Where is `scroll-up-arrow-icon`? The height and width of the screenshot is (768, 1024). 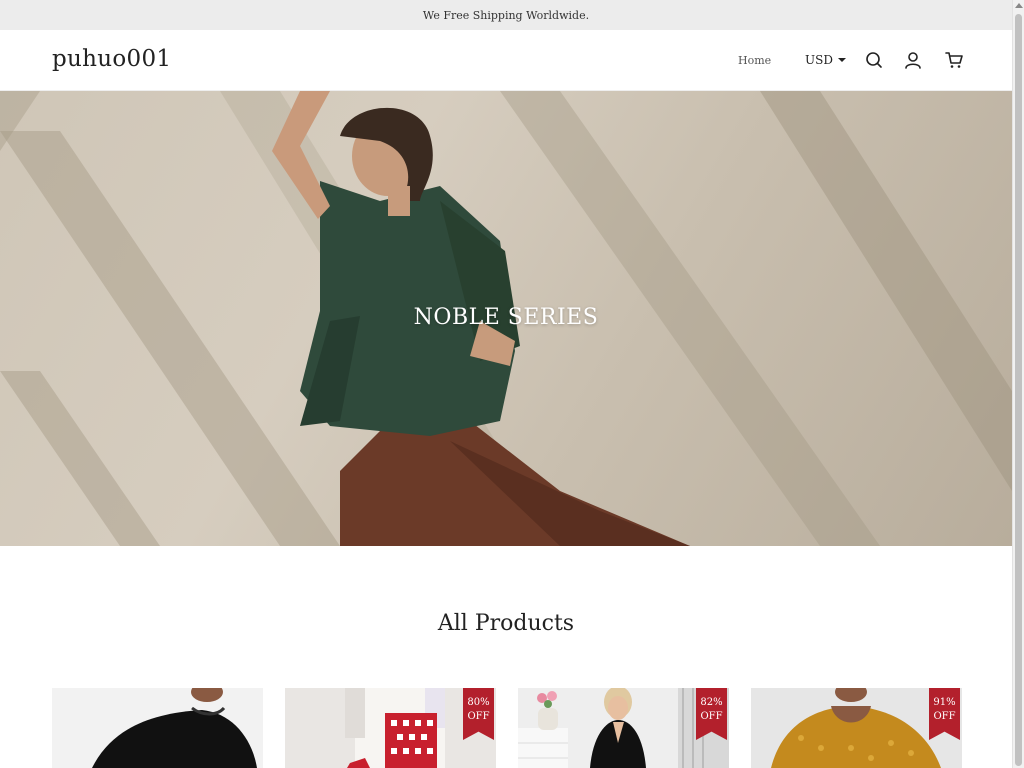 scroll-up-arrow-icon is located at coordinates (1019, 5).